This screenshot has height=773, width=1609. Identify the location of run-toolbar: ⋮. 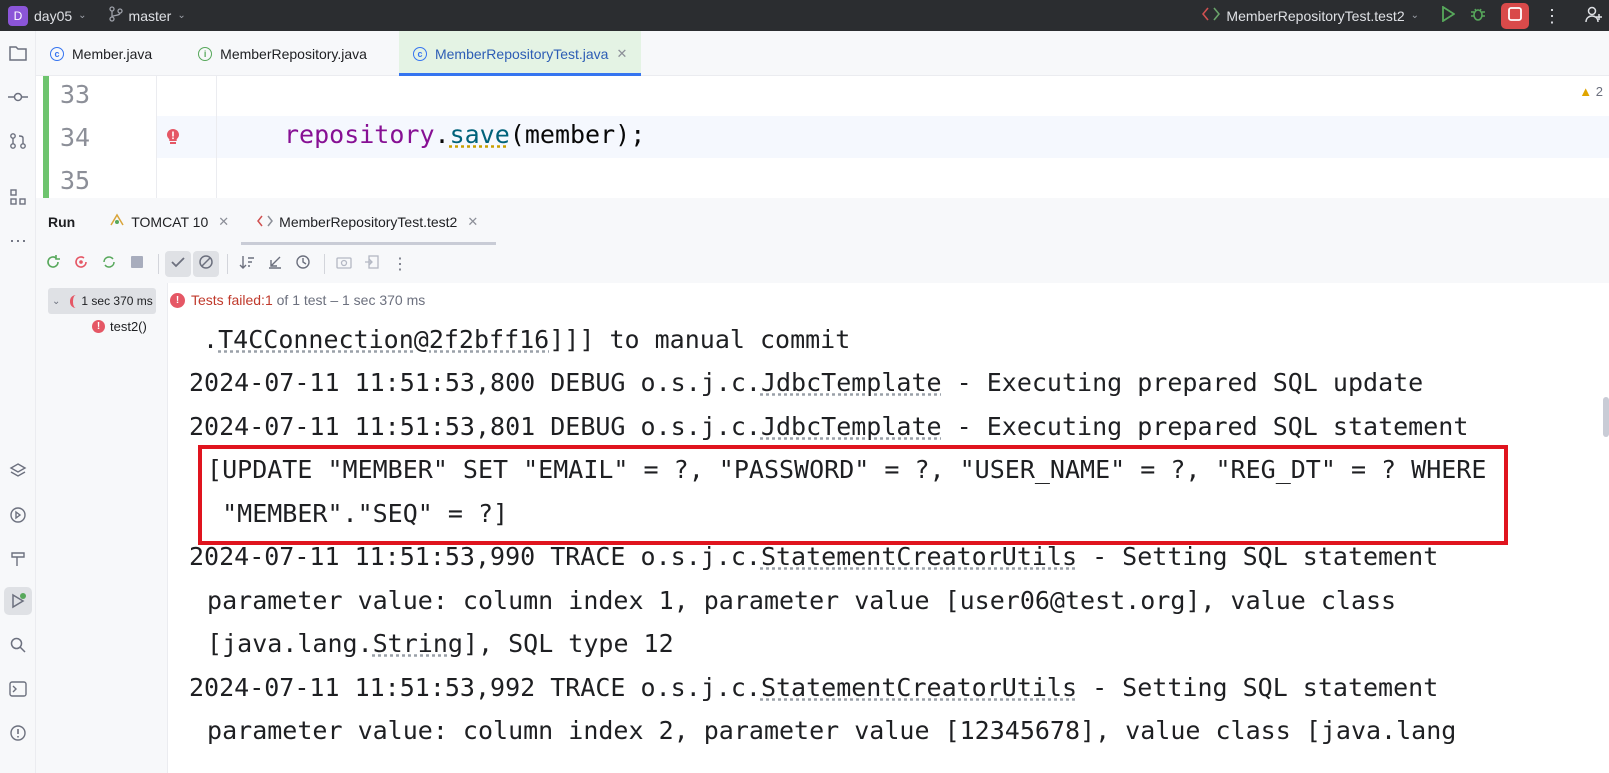
(822, 264).